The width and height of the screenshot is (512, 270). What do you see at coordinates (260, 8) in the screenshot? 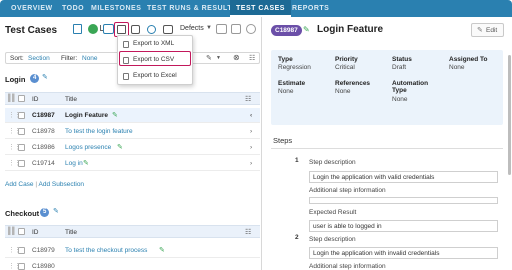
I see `nav-tab-test-cases: TEST CASES` at bounding box center [260, 8].